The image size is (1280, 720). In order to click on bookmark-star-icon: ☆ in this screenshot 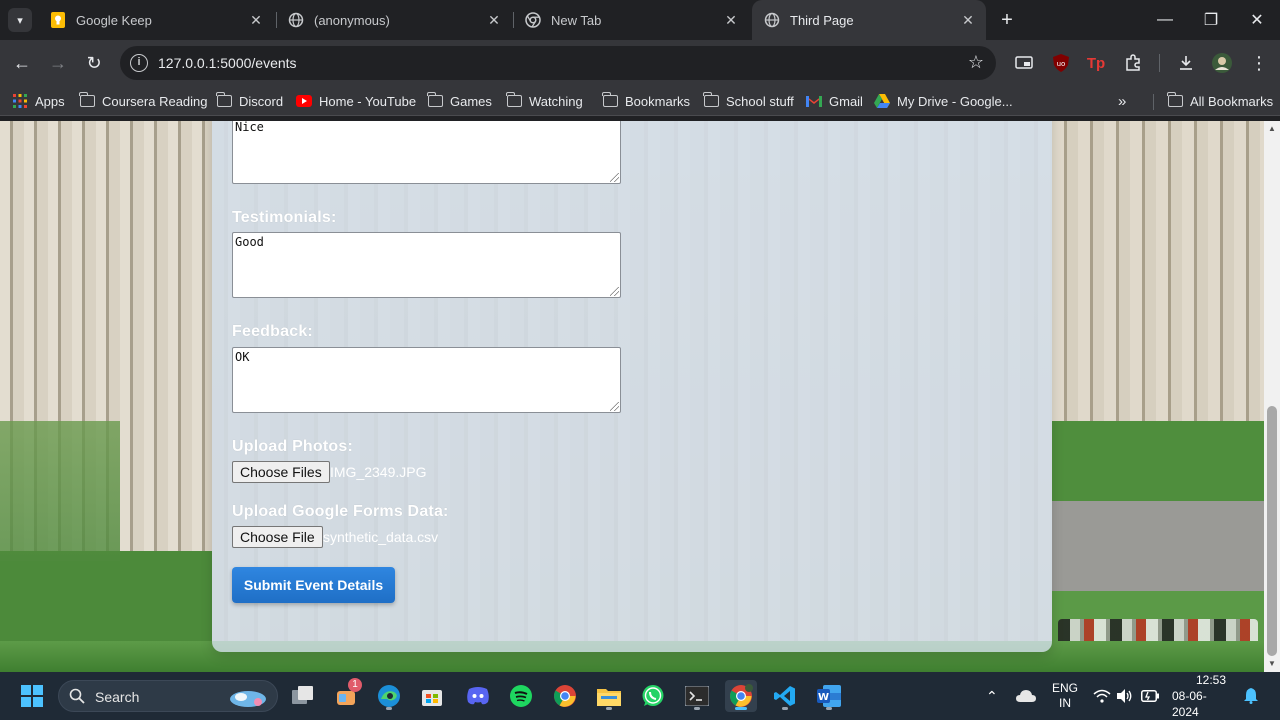, I will do `click(976, 62)`.